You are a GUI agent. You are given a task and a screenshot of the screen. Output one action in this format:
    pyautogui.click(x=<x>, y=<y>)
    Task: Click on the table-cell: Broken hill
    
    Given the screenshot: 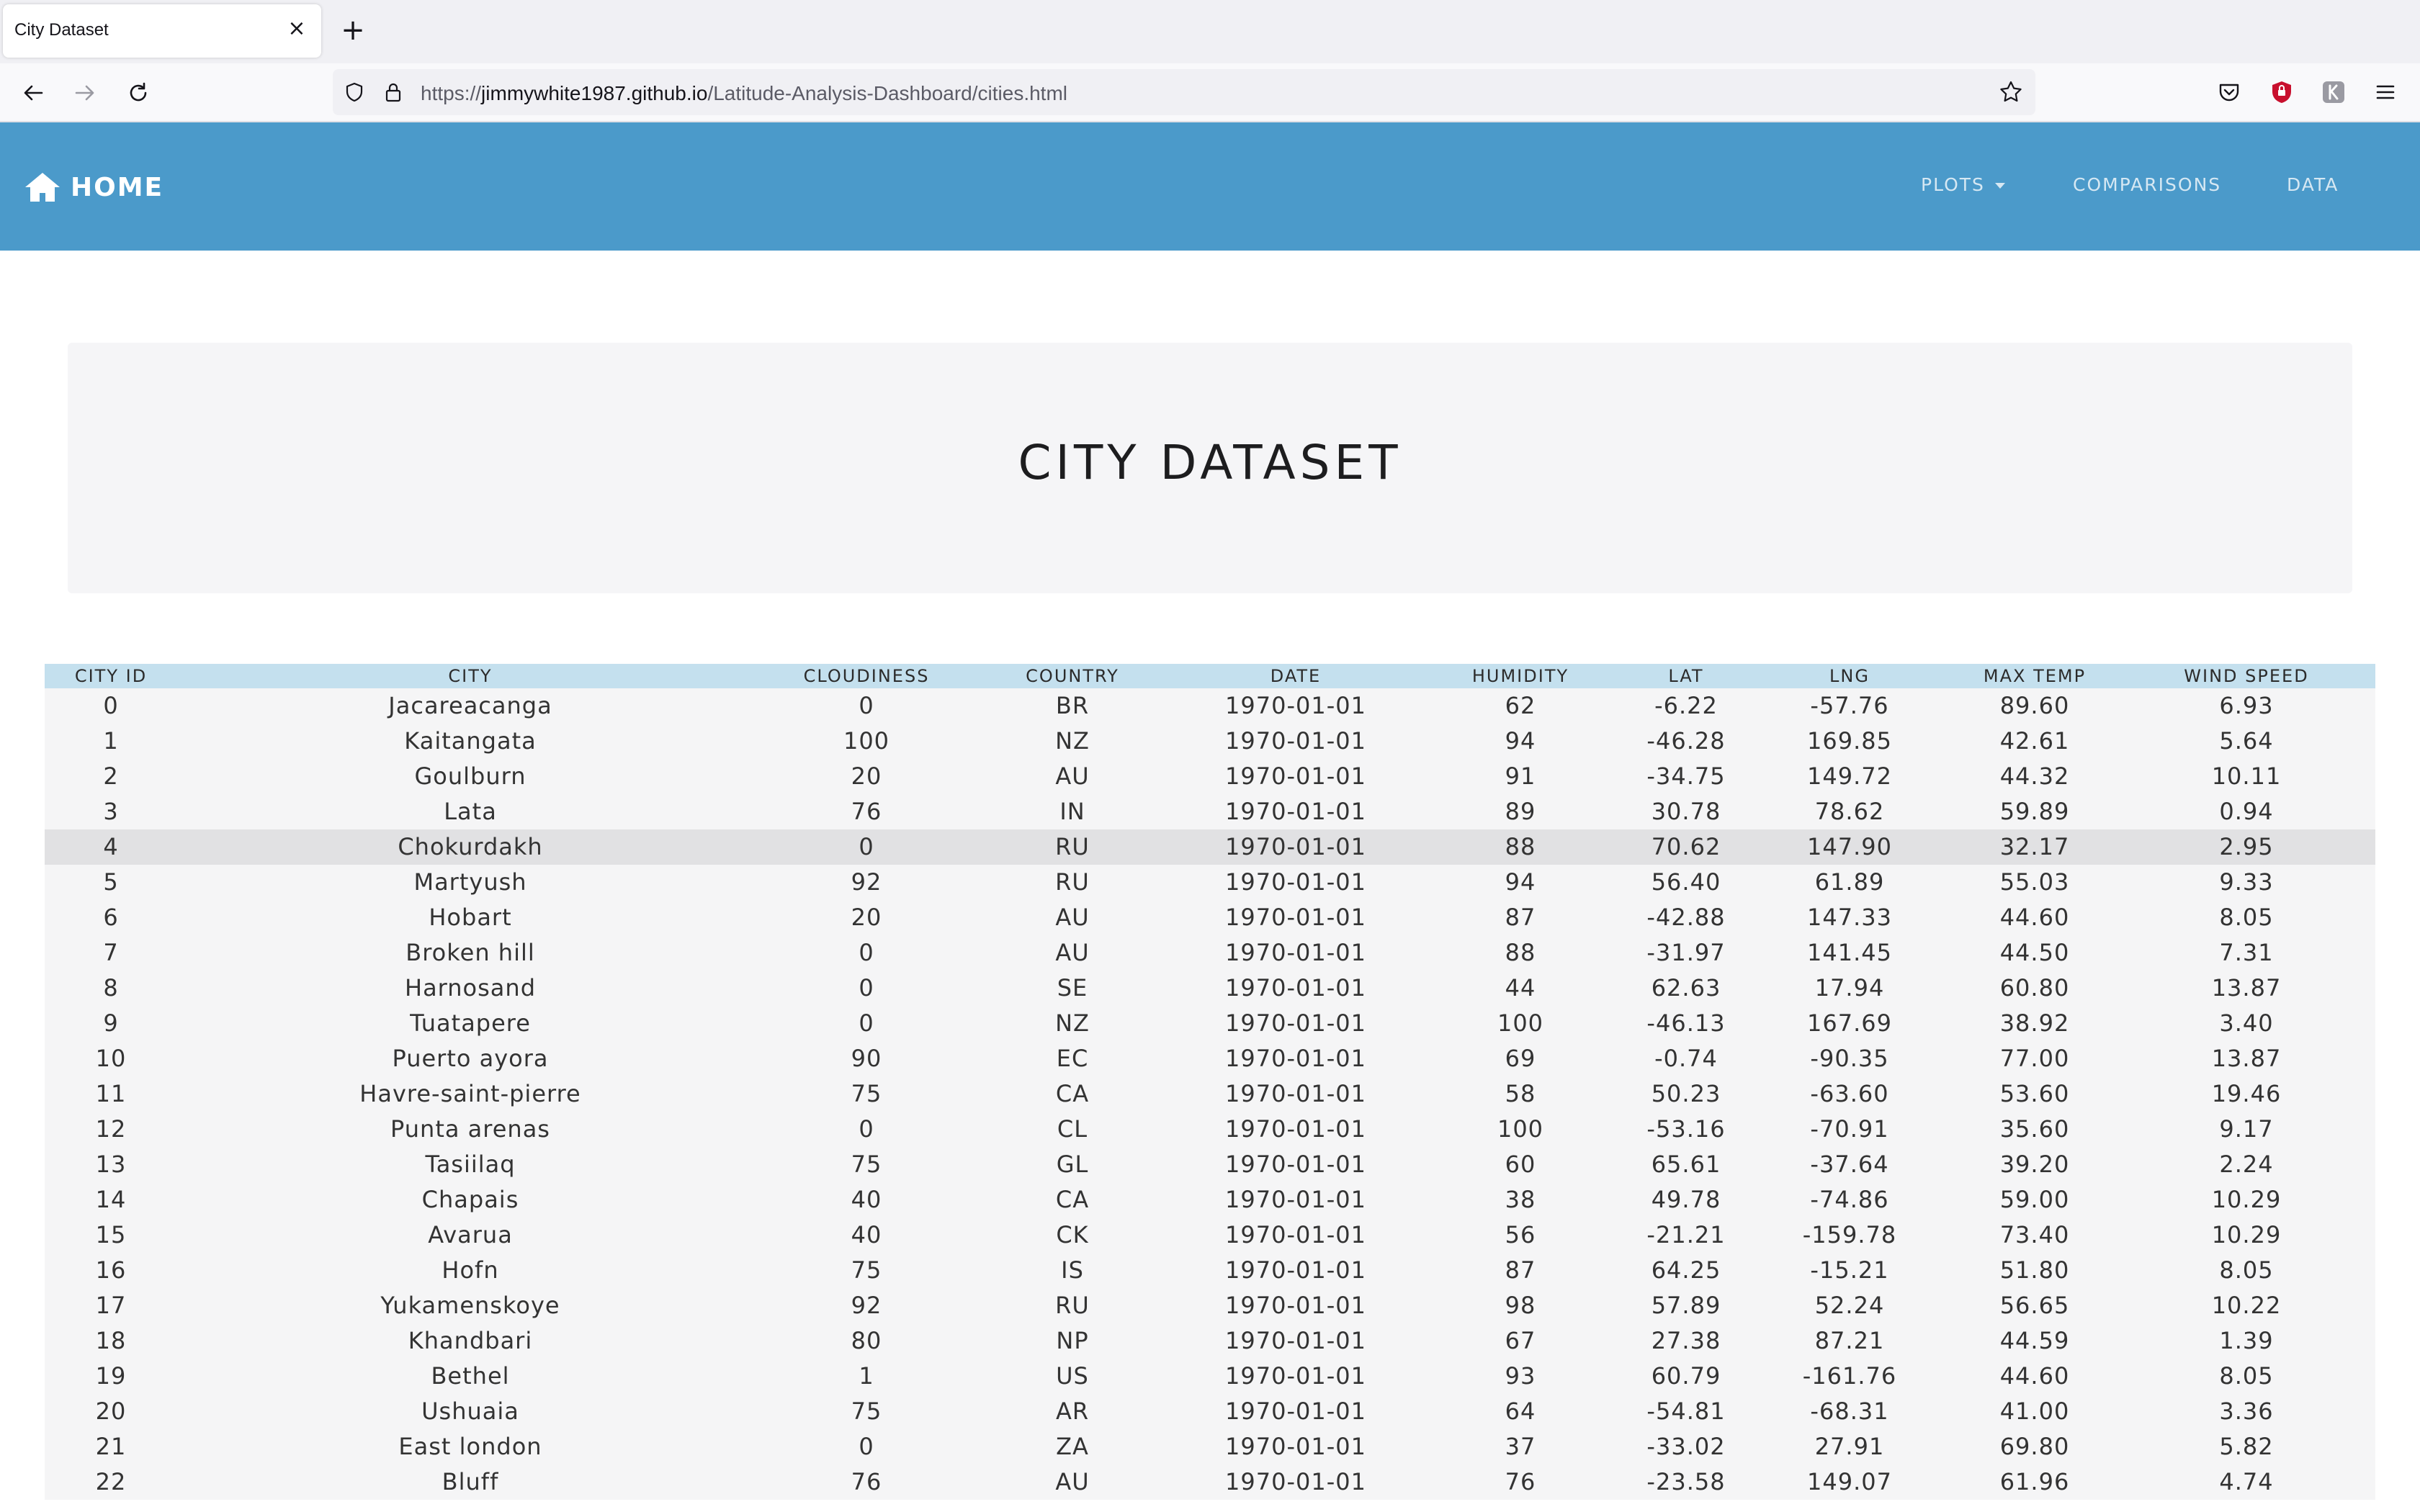 What is the action you would take?
    pyautogui.click(x=470, y=952)
    